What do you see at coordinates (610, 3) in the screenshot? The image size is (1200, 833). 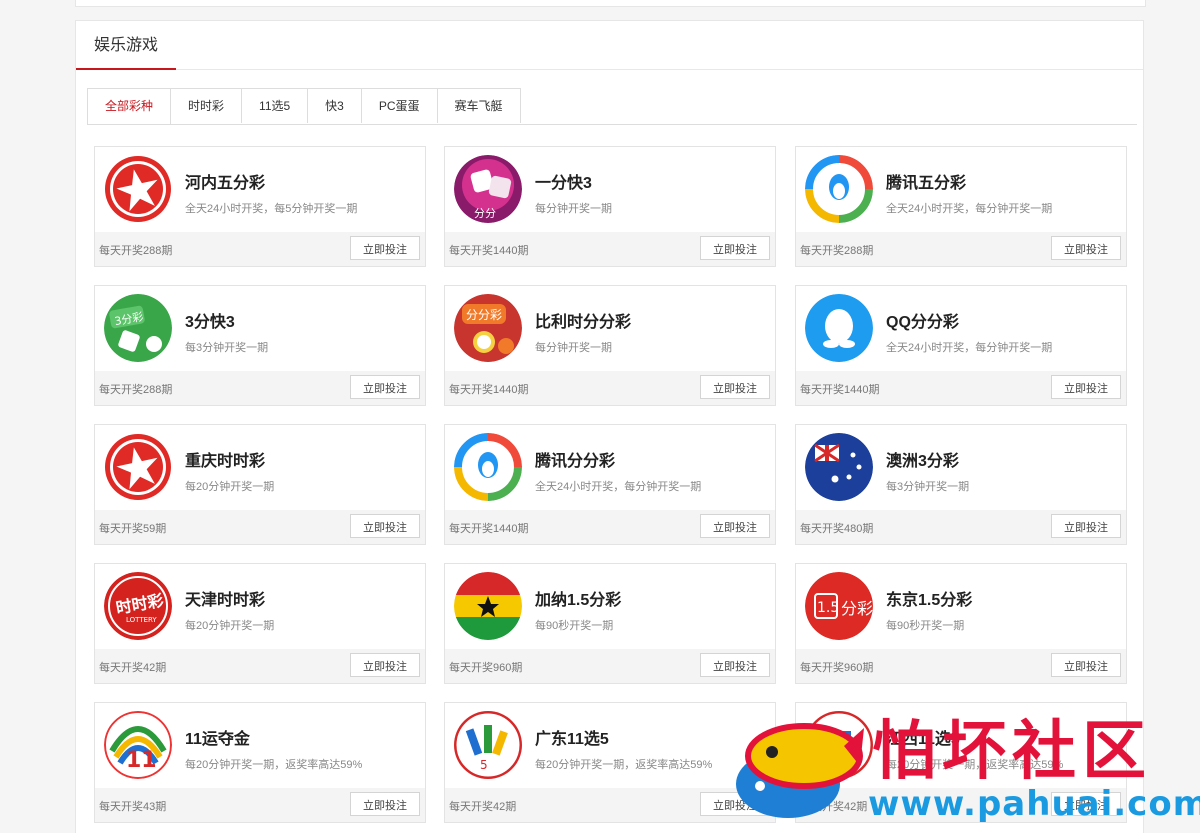 I see `top-panel-edge` at bounding box center [610, 3].